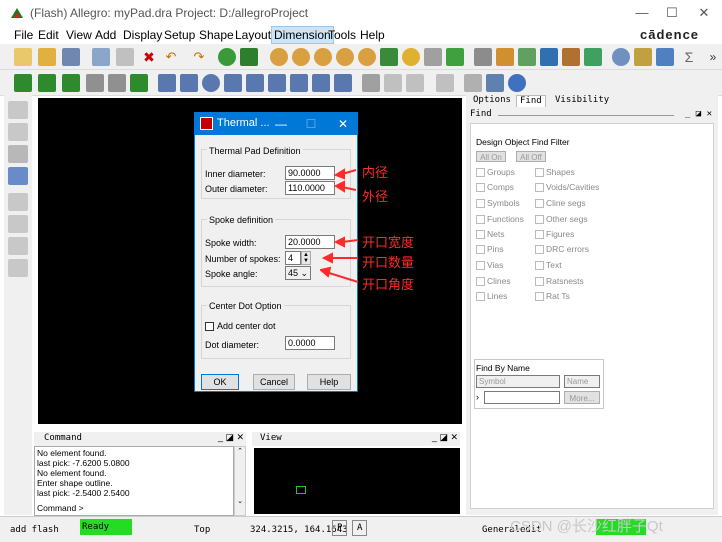 The height and width of the screenshot is (542, 722). I want to click on void-circle-icon, so click(299, 83).